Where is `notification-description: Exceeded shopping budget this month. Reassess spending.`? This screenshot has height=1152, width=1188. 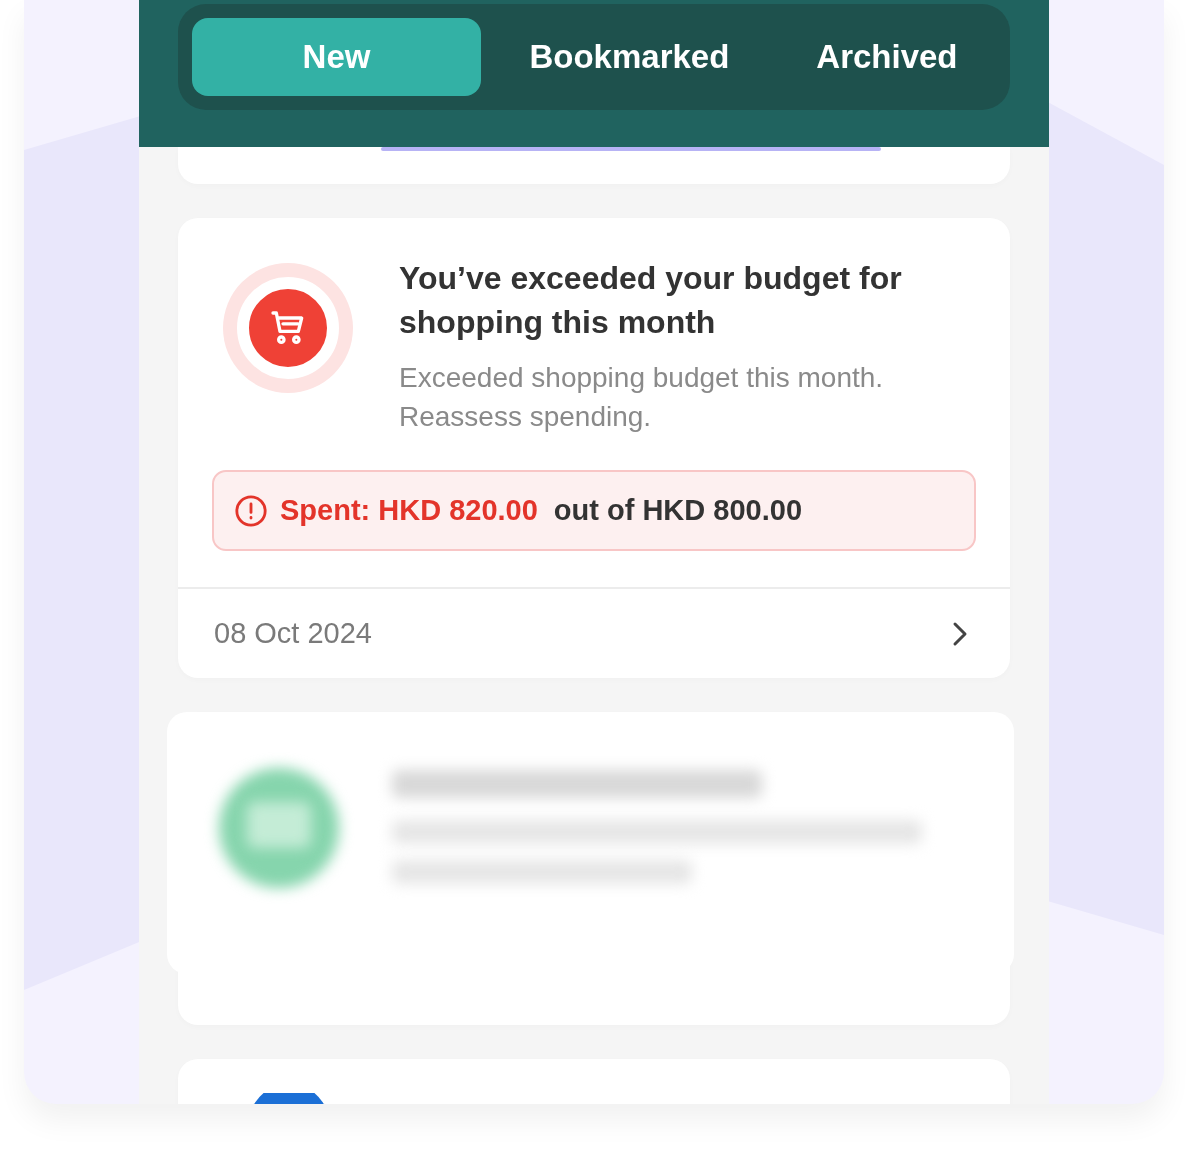 notification-description: Exceeded shopping budget this month. Reassess spending. is located at coordinates (642, 397).